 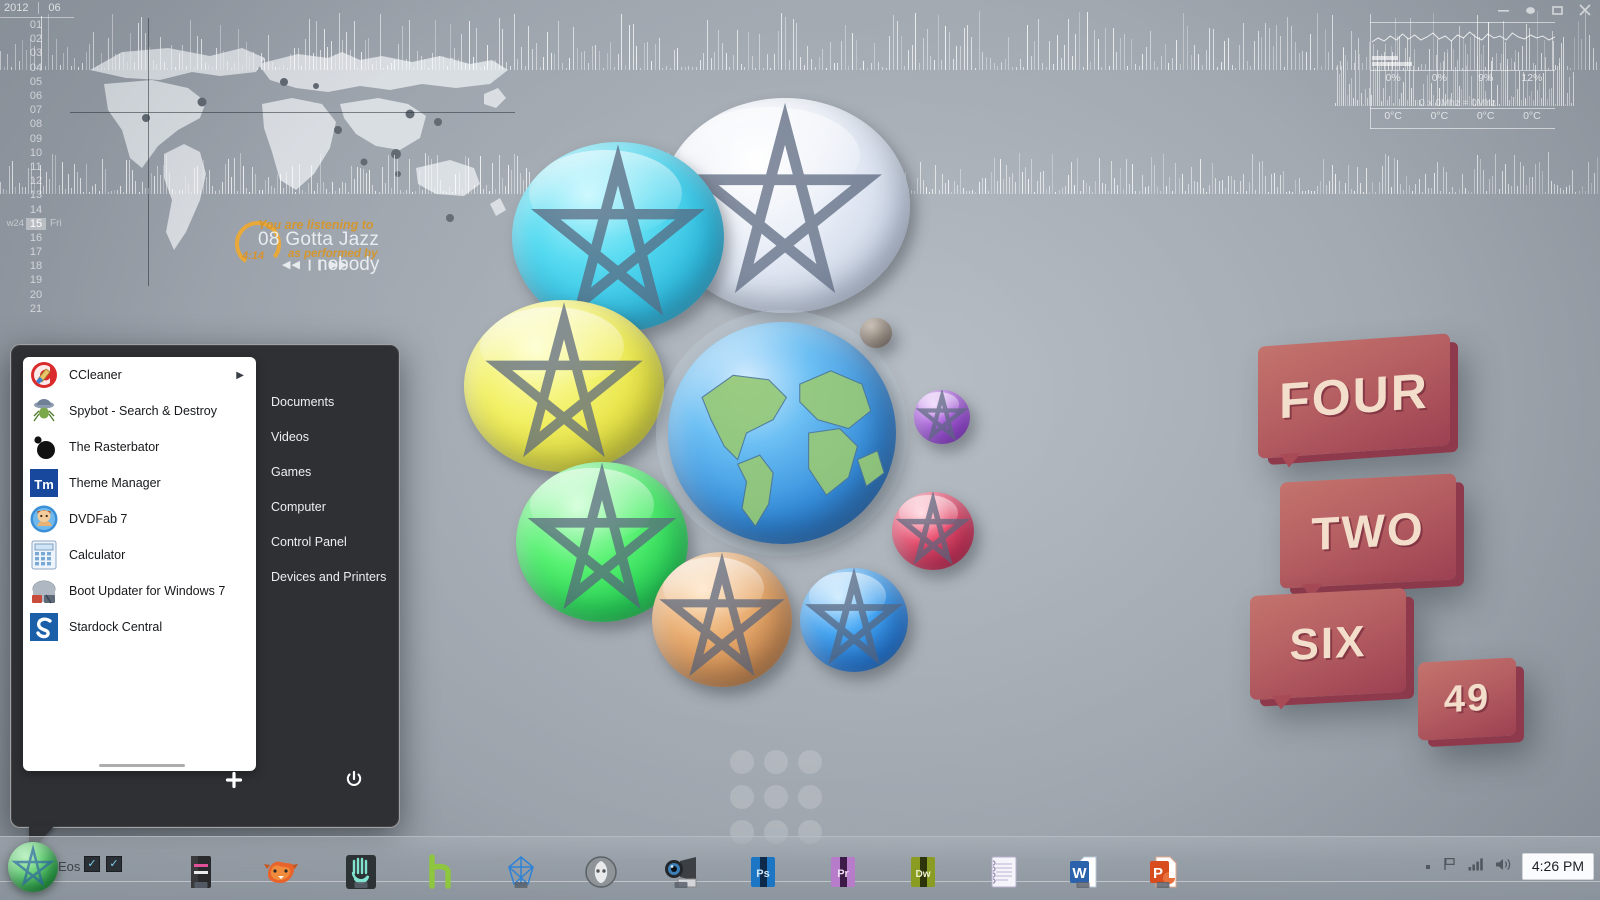 I want to click on network-icon, so click(x=1476, y=866).